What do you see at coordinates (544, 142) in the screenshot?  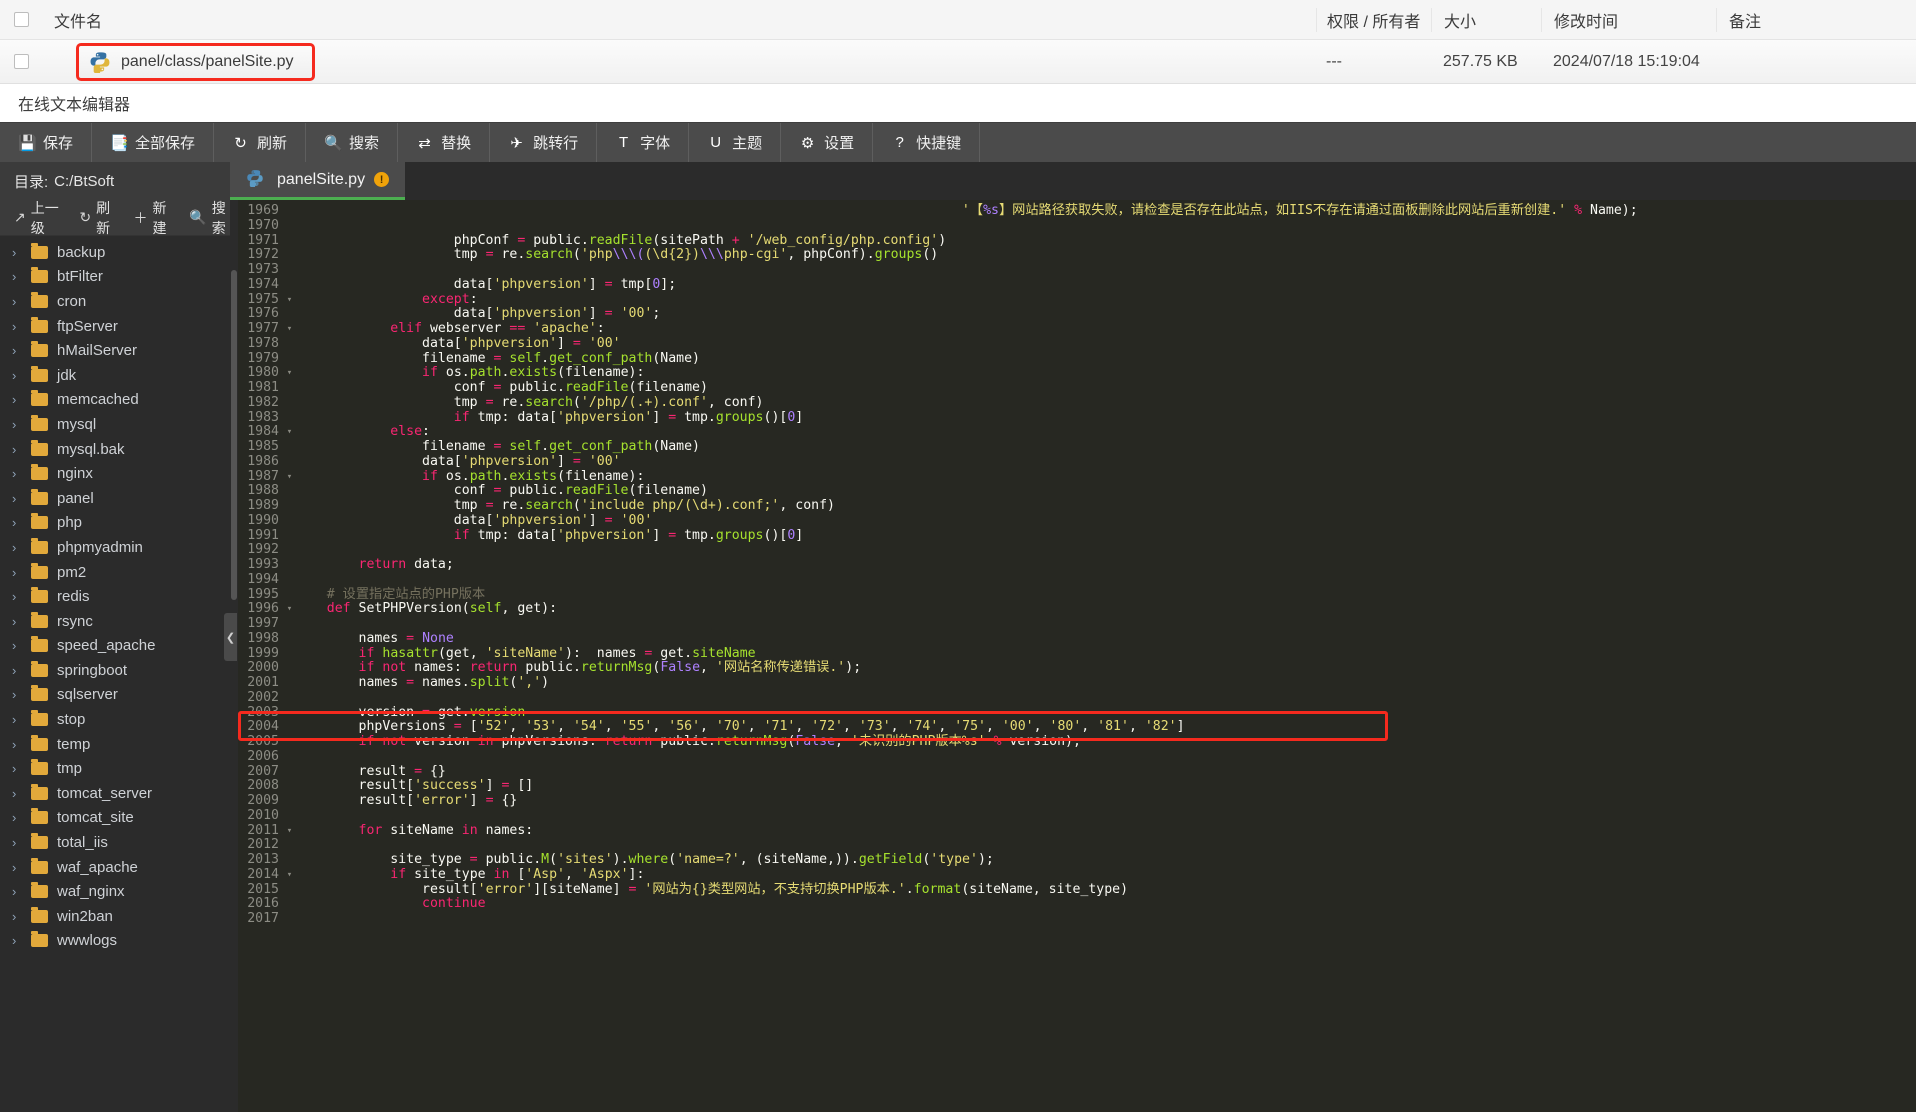 I see `toolbar-button-goto-line: ✈ 跳转行` at bounding box center [544, 142].